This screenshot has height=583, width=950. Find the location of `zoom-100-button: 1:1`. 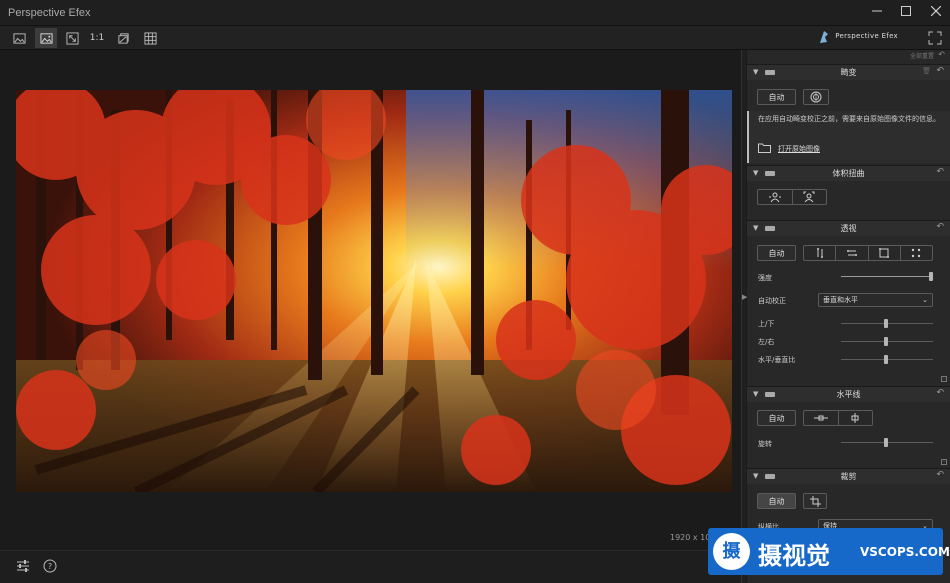

zoom-100-button: 1:1 is located at coordinates (97, 38).